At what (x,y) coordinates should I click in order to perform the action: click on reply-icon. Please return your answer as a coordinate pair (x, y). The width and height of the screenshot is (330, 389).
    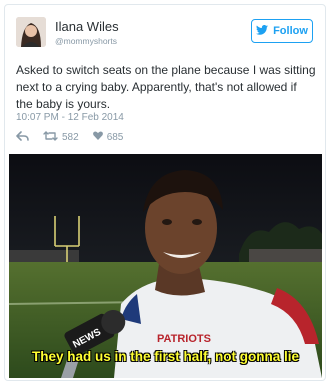
    Looking at the image, I should click on (22, 137).